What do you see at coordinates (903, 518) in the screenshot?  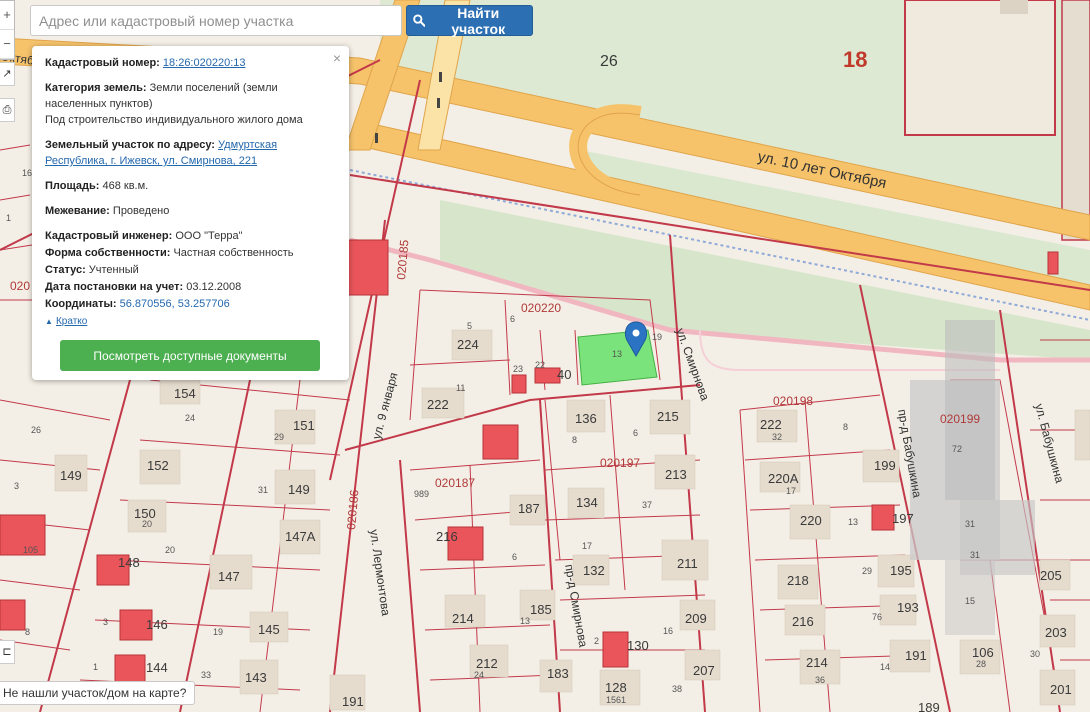 I see `house-number: 197` at bounding box center [903, 518].